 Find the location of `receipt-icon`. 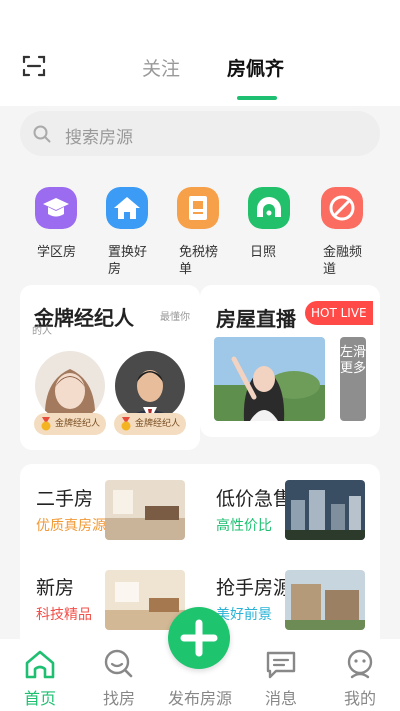

receipt-icon is located at coordinates (198, 208).